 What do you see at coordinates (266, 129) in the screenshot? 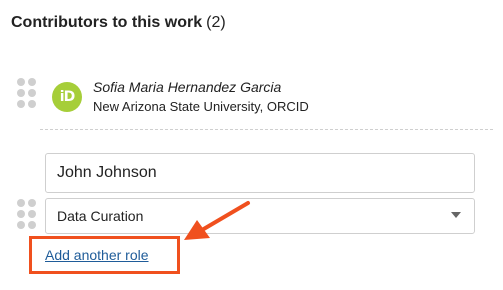
I see `divider` at bounding box center [266, 129].